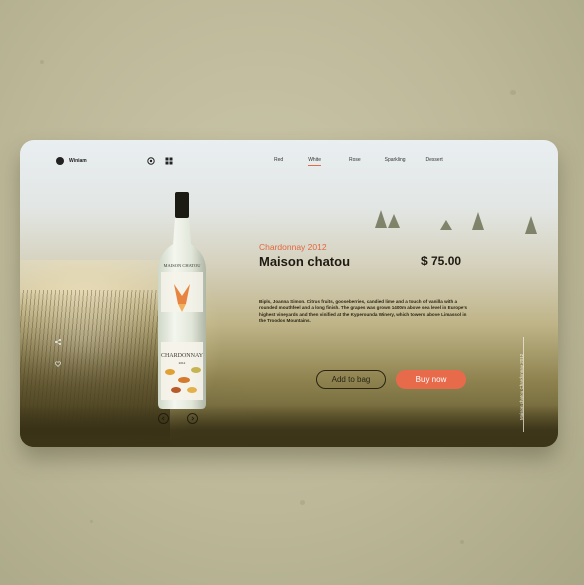  Describe the element at coordinates (192, 418) in the screenshot. I see `arrow-right-icon` at that location.